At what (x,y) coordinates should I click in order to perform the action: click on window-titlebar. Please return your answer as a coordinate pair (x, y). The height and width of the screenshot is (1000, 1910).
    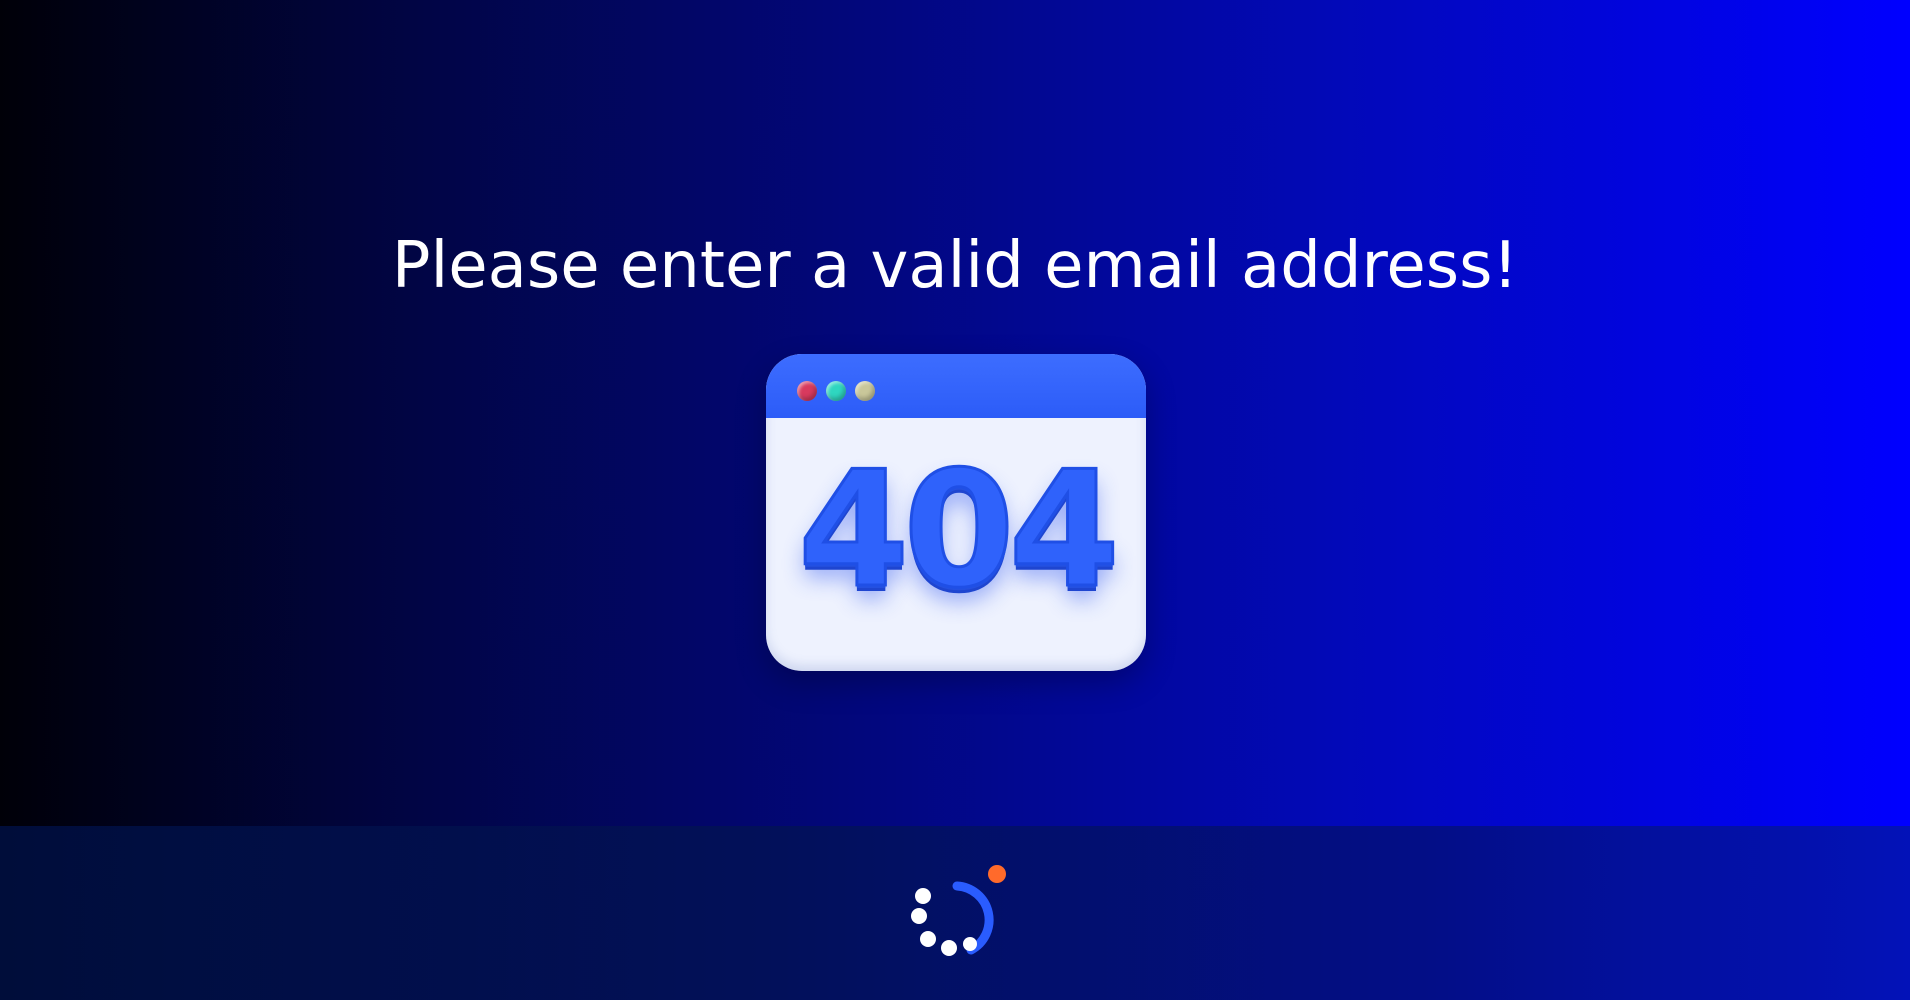
    Looking at the image, I should click on (956, 386).